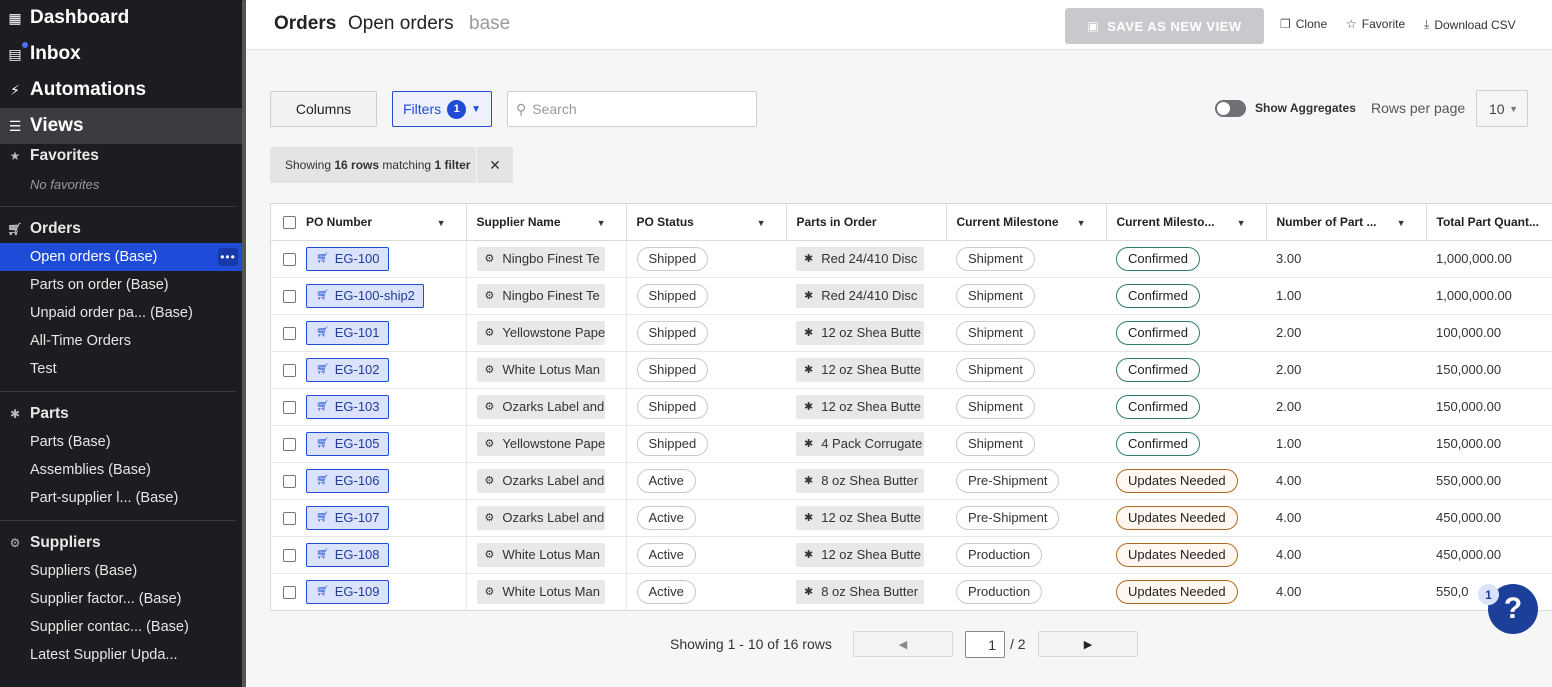 This screenshot has height=687, width=1552. Describe the element at coordinates (1186, 222) in the screenshot. I see `column-header-milestone-status: Current Milesto... ▼` at that location.